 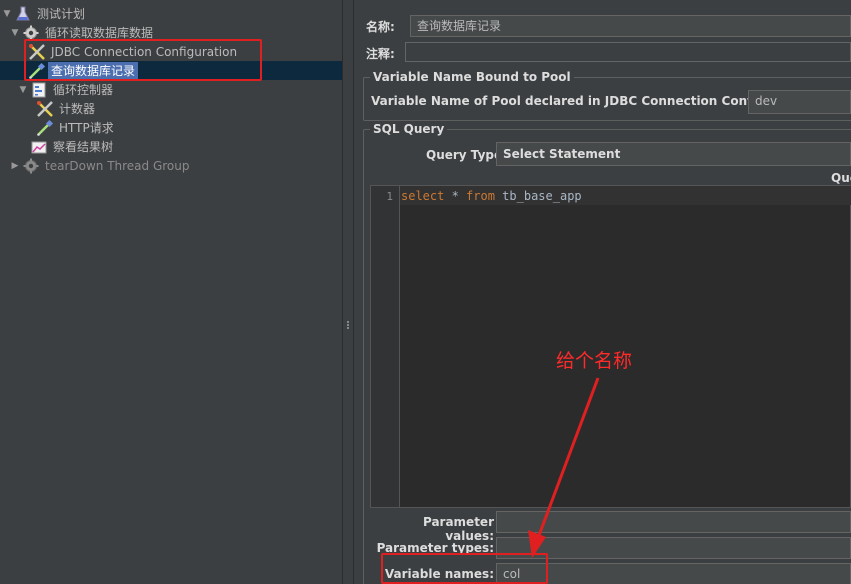 I want to click on annotation-arrow-icon, so click(x=564, y=467).